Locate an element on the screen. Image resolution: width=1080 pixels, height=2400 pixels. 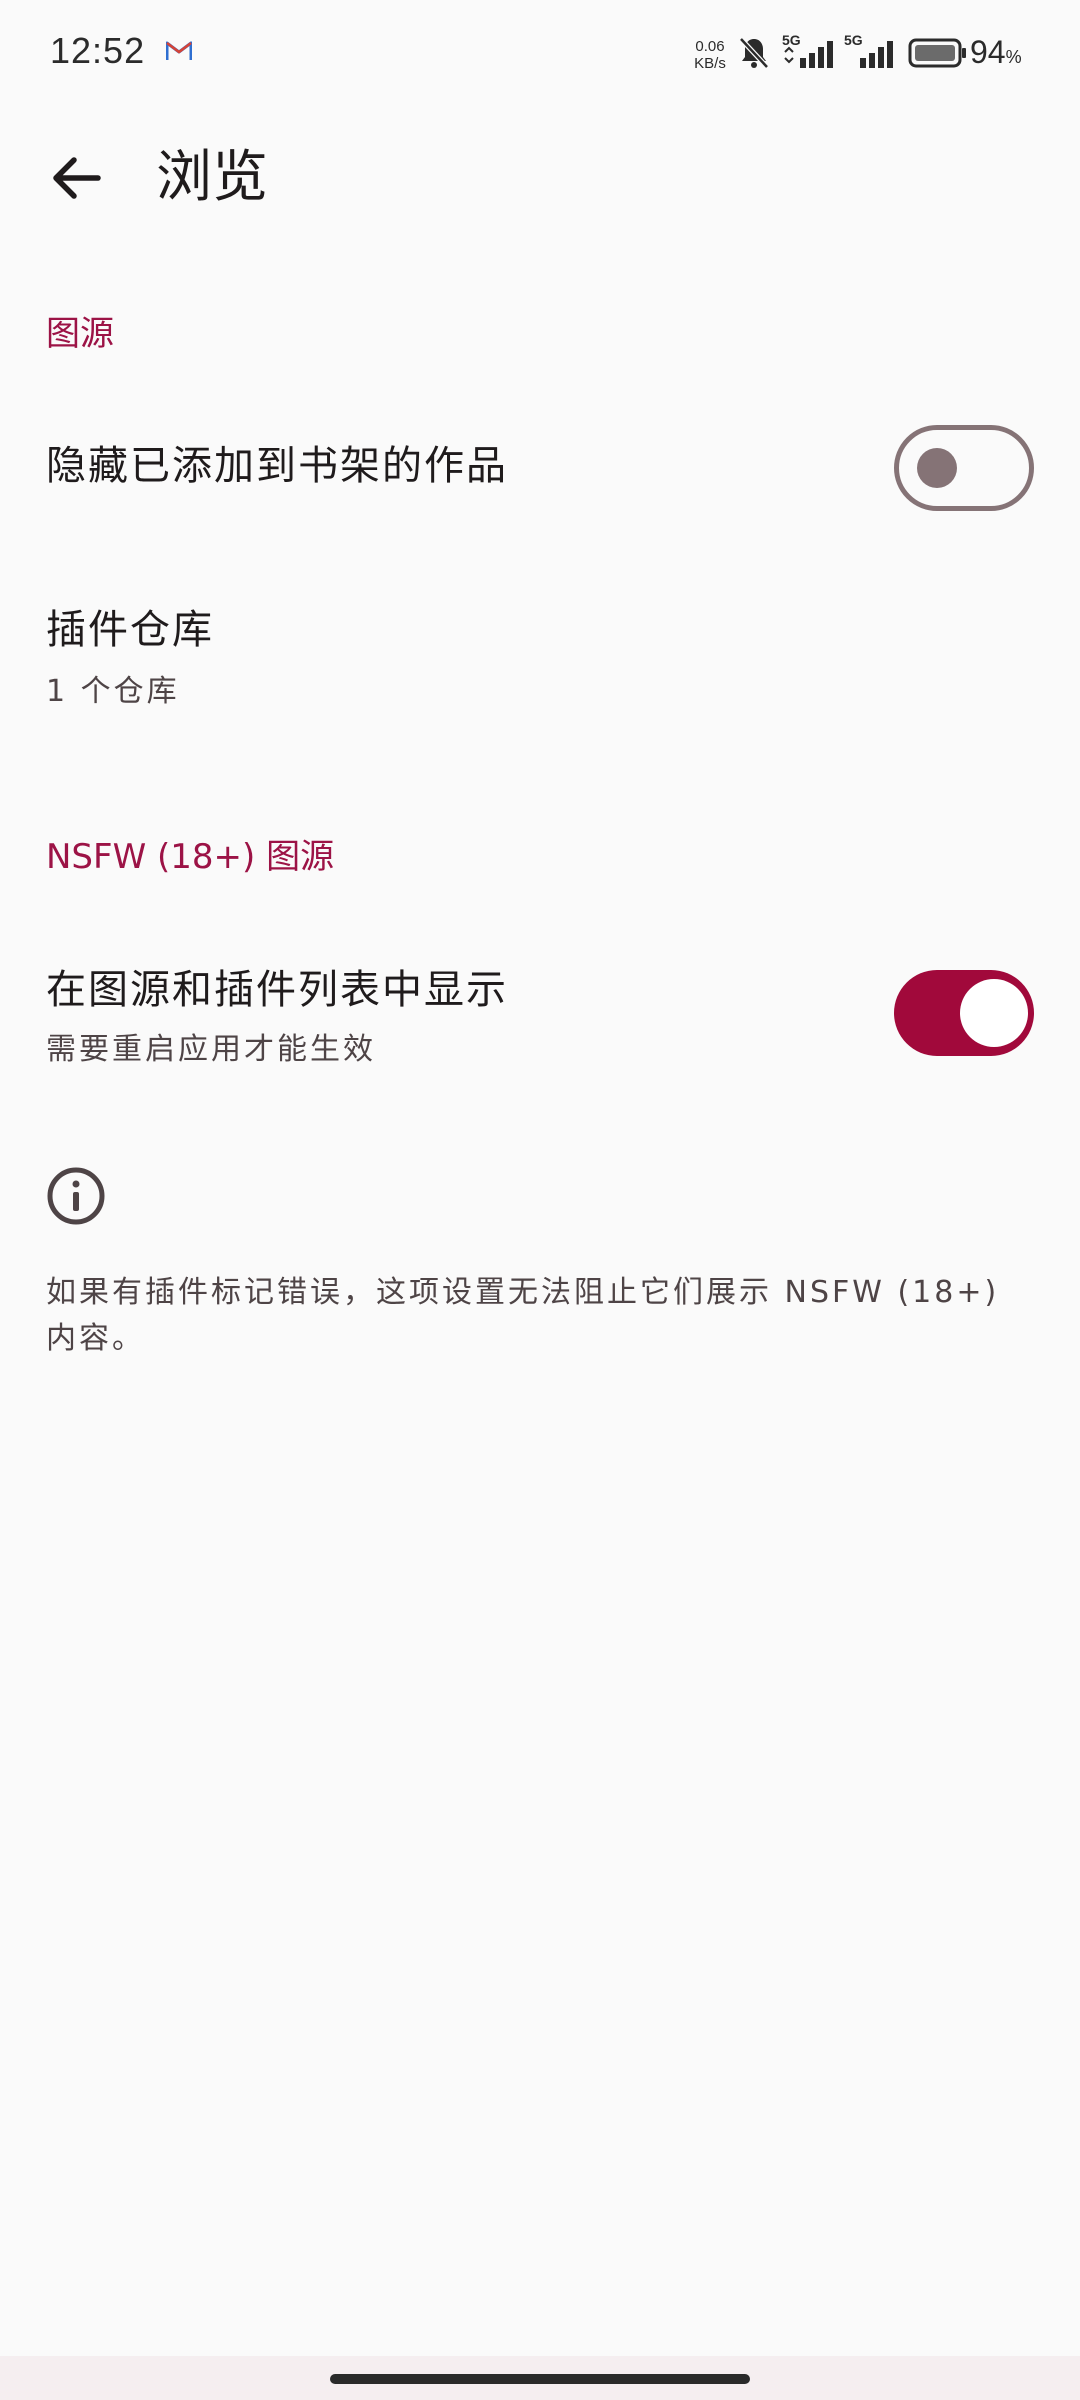
gesture-handle is located at coordinates (540, 2379).